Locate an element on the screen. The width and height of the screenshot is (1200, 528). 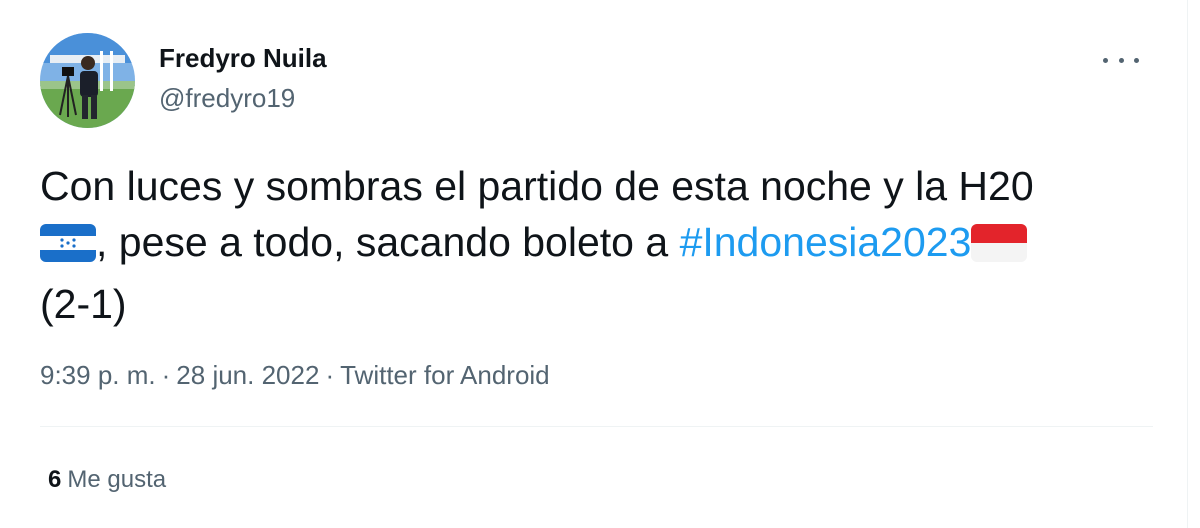
indonesia-flag-icon is located at coordinates (999, 248).